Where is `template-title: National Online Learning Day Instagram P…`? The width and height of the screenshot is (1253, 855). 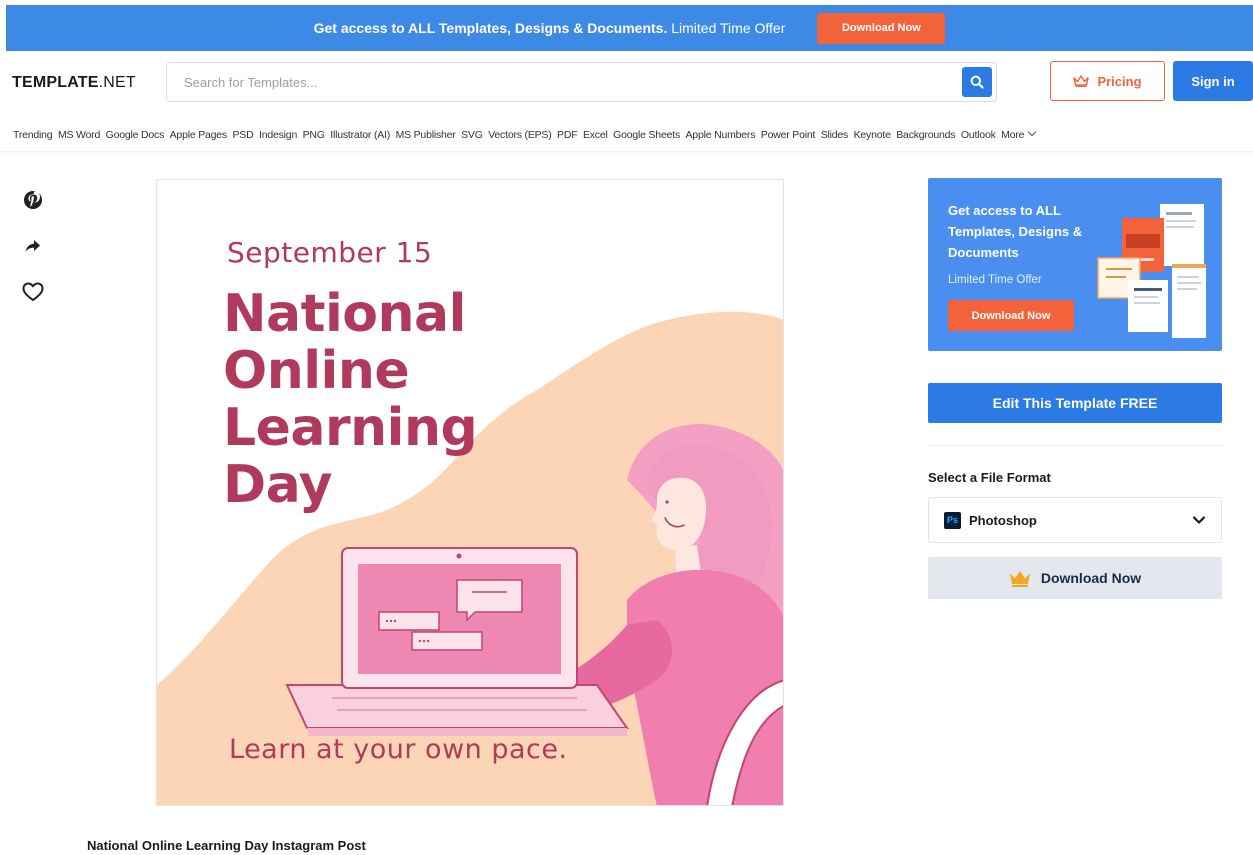 template-title: National Online Learning Day Instagram P… is located at coordinates (226, 845).